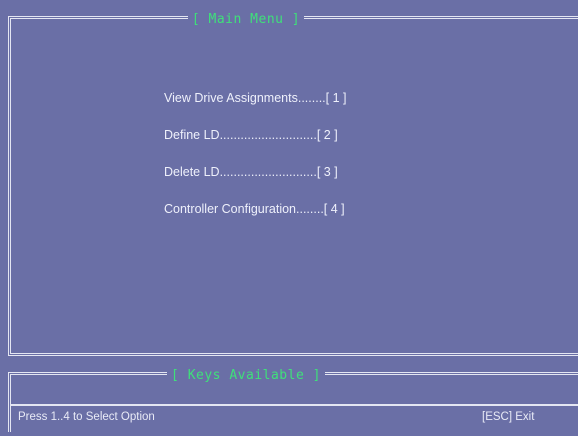 This screenshot has height=436, width=578. What do you see at coordinates (255, 106) in the screenshot?
I see `menu-item-view-drive-assignments: View Drive Assignments........[ 1 ]` at bounding box center [255, 106].